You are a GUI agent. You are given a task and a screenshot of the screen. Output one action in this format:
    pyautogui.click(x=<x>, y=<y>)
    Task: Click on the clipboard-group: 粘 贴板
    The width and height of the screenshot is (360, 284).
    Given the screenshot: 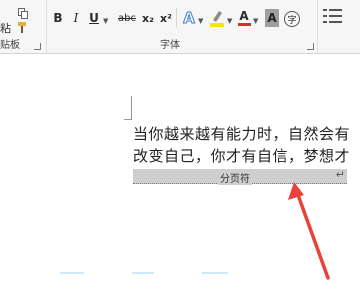 What is the action you would take?
    pyautogui.click(x=23, y=26)
    